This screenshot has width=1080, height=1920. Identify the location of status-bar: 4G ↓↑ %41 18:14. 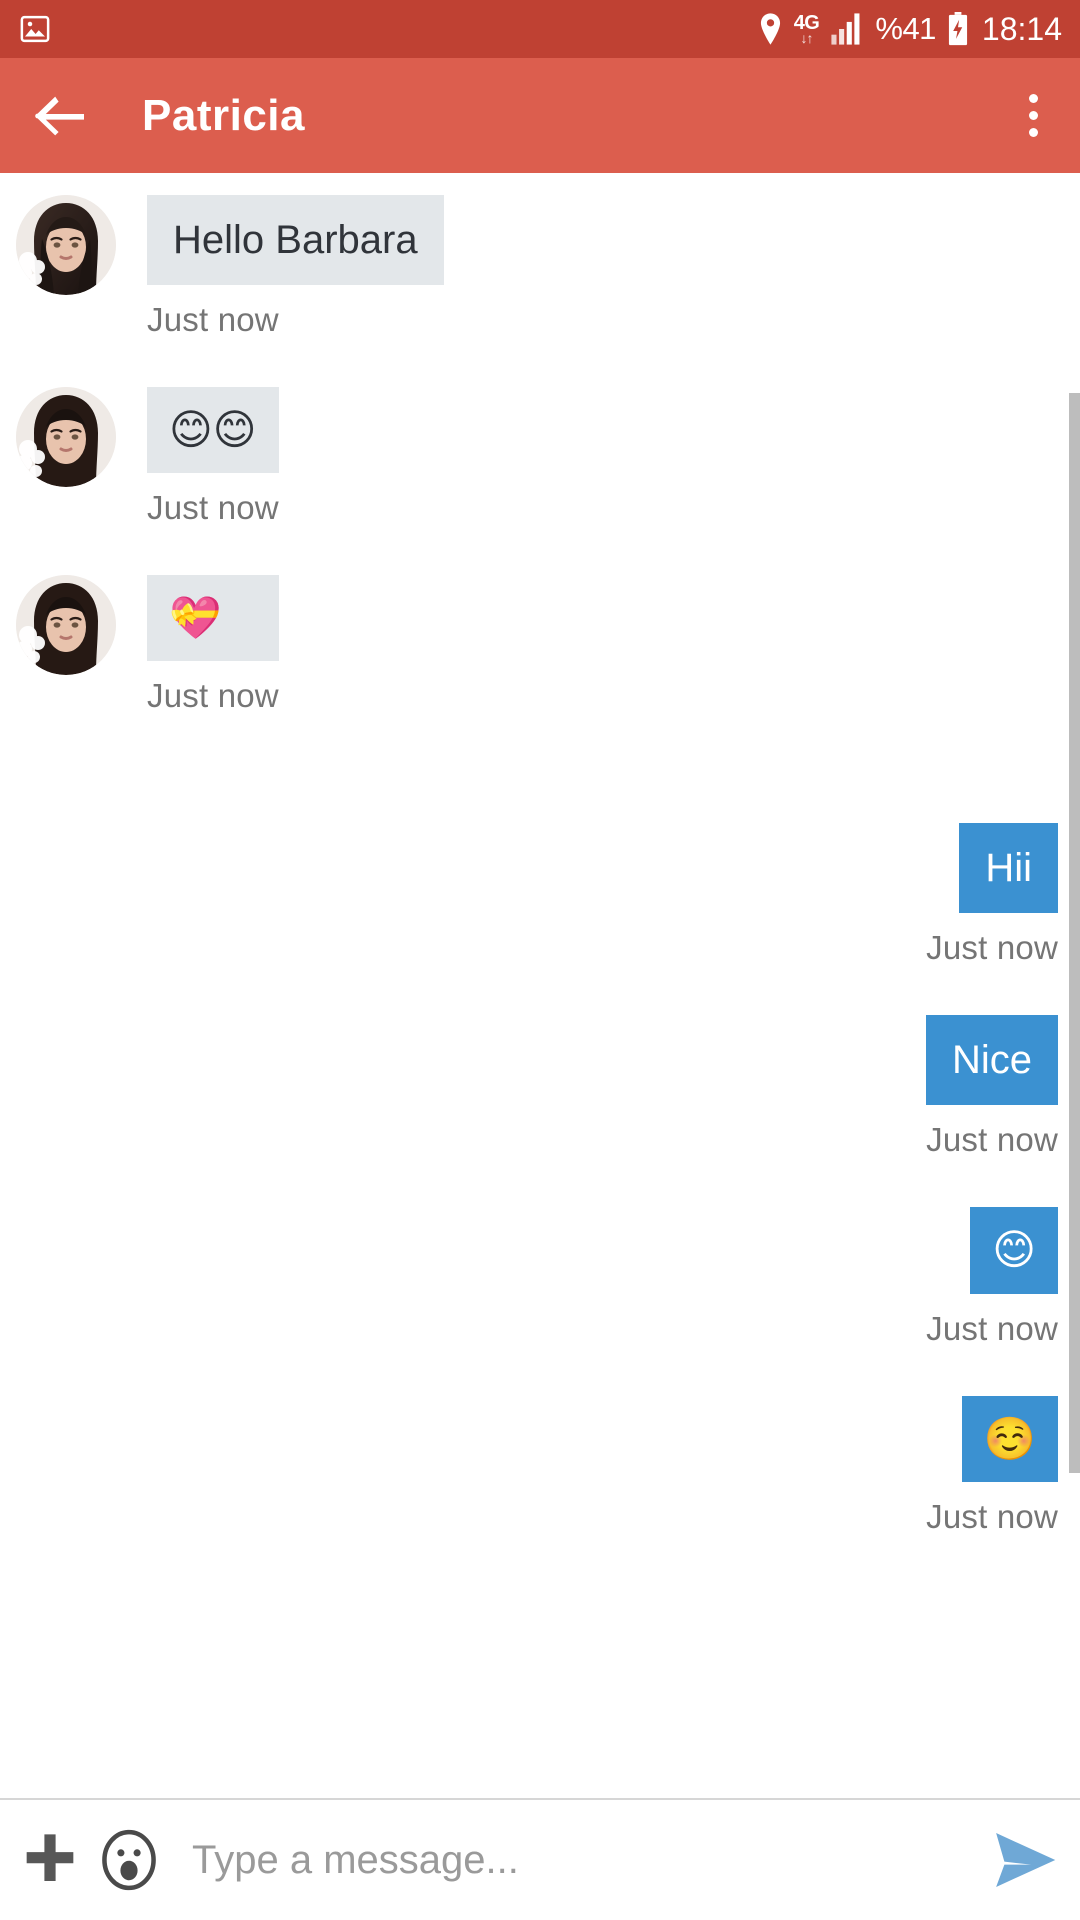
(540, 29).